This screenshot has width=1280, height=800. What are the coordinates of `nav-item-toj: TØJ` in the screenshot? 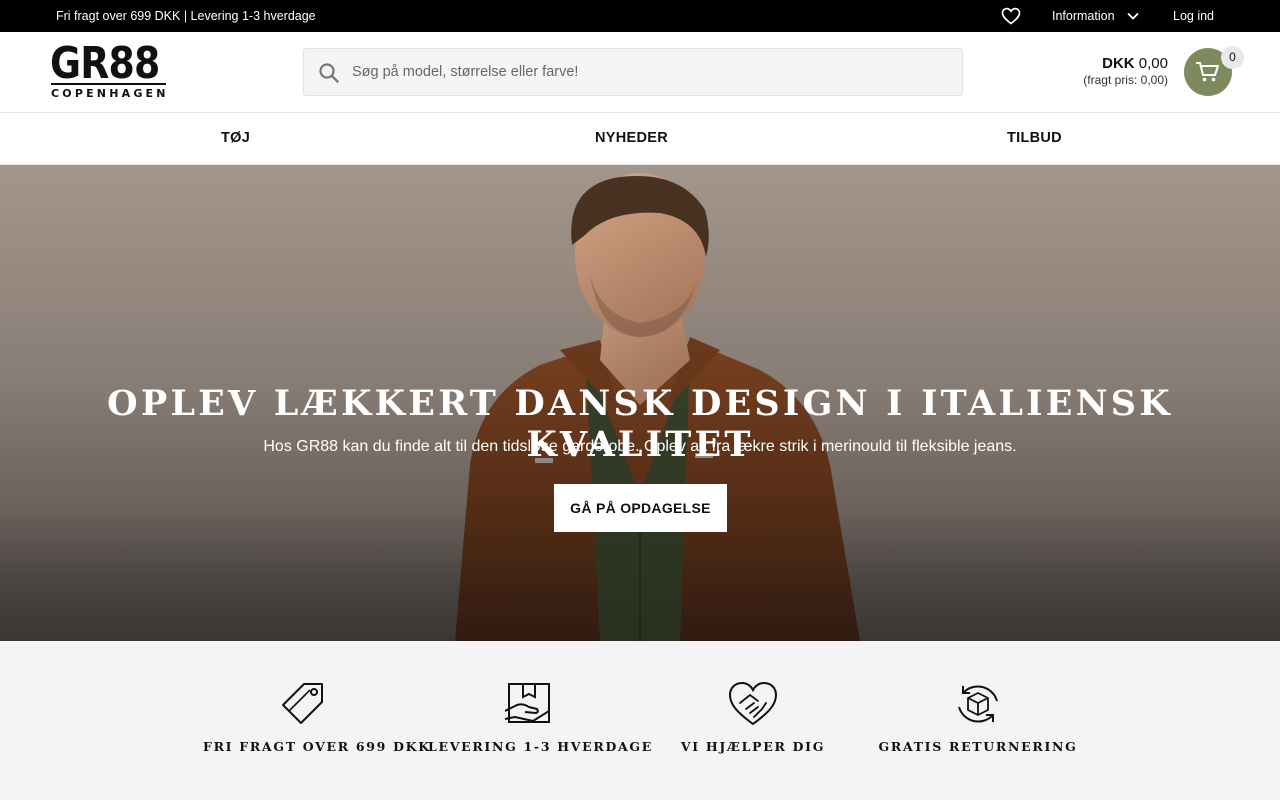 It's located at (235, 138).